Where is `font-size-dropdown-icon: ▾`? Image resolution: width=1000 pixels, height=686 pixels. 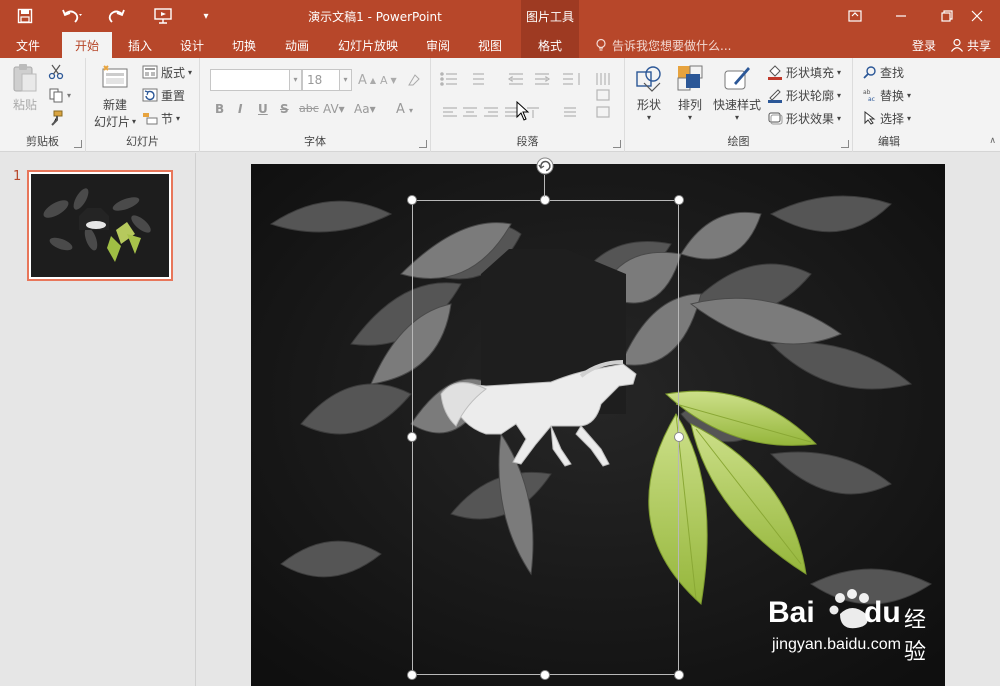 font-size-dropdown-icon: ▾ is located at coordinates (345, 80).